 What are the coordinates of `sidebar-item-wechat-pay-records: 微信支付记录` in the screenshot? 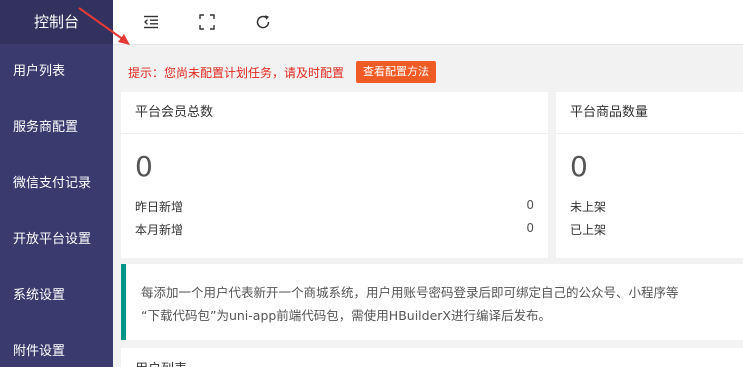 It's located at (56, 184).